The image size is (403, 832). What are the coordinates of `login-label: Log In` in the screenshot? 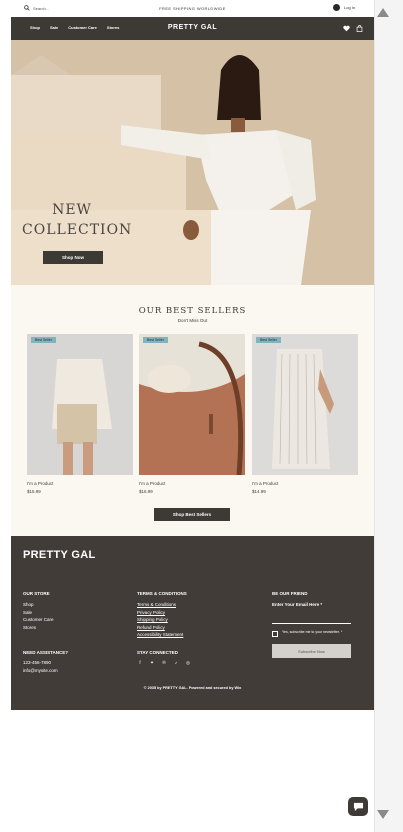 It's located at (350, 7).